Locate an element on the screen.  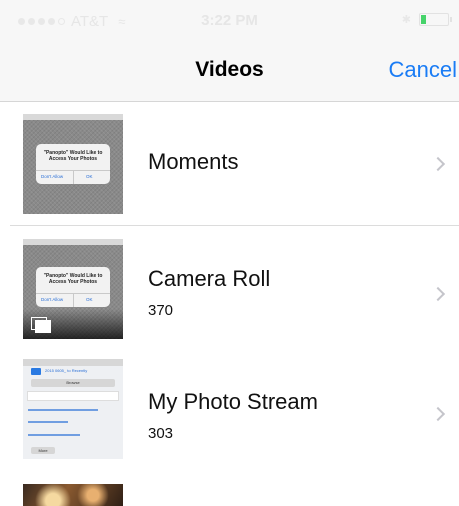
status-right: ✱ is located at coordinates (426, 19).